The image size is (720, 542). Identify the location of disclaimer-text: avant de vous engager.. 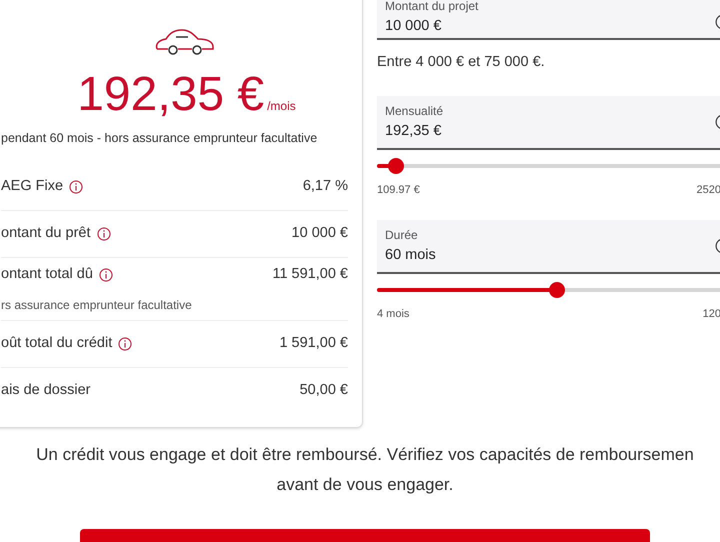
(365, 485).